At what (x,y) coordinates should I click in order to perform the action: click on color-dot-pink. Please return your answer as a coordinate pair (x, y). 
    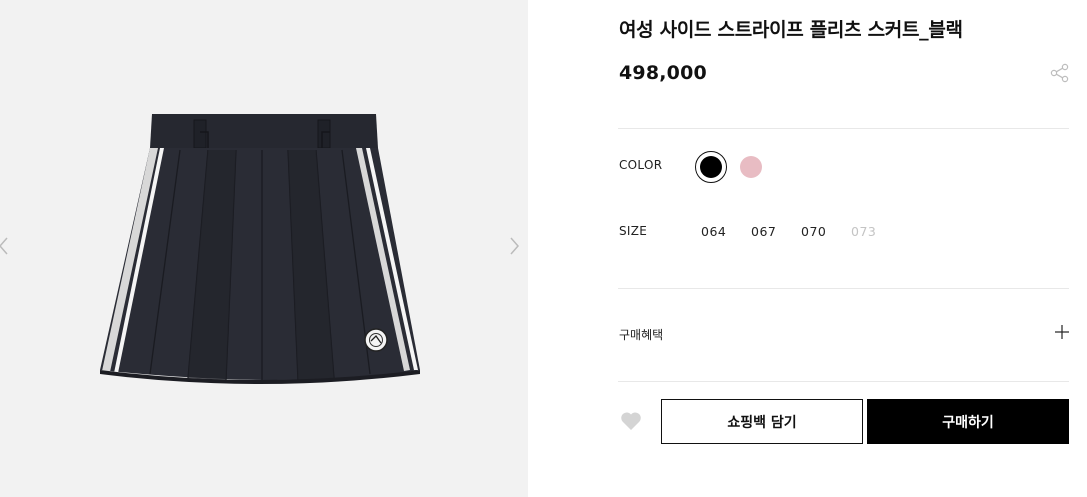
    Looking at the image, I should click on (751, 167).